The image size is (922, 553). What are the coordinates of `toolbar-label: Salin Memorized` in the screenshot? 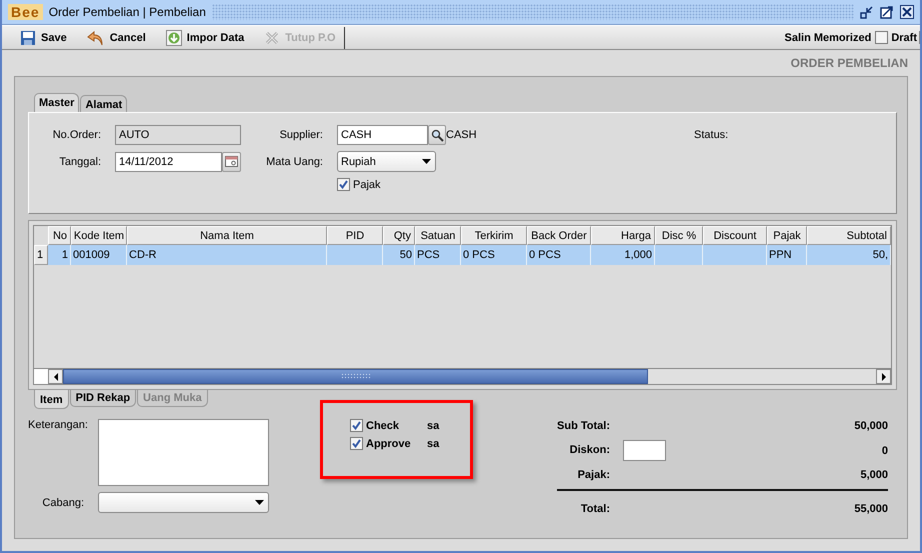 It's located at (828, 38).